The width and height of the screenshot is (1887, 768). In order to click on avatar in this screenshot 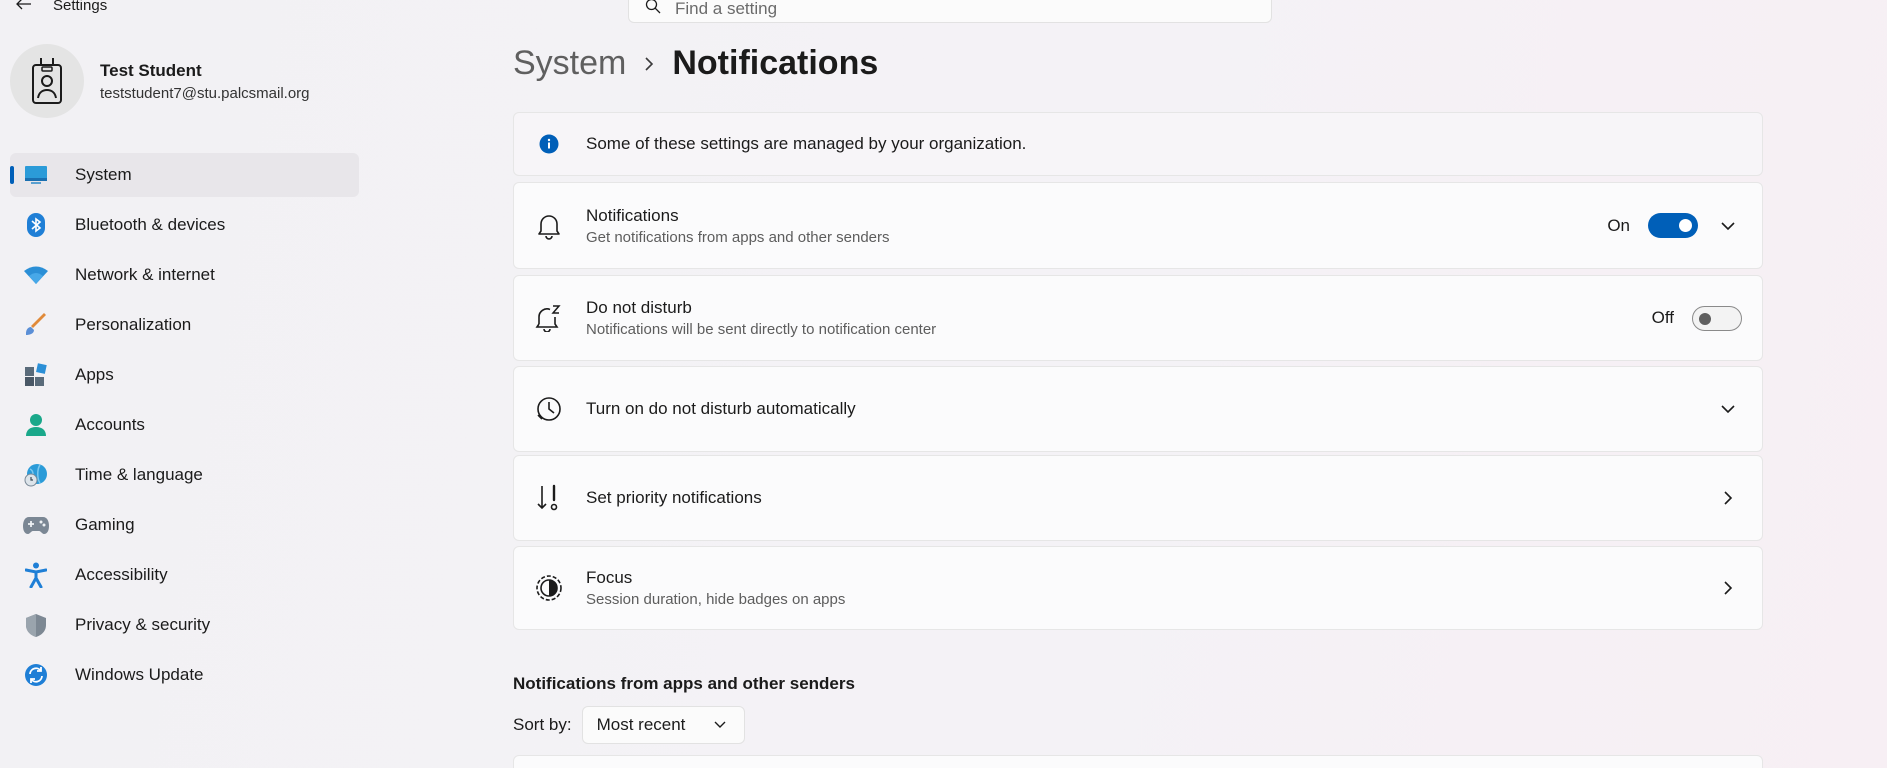, I will do `click(47, 81)`.